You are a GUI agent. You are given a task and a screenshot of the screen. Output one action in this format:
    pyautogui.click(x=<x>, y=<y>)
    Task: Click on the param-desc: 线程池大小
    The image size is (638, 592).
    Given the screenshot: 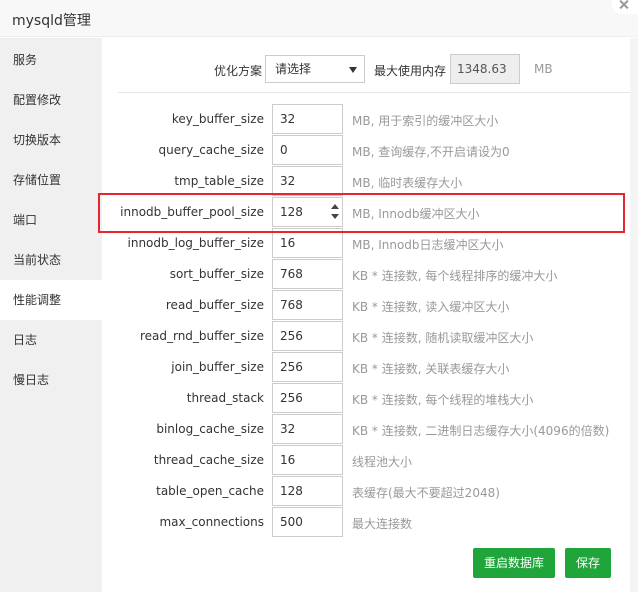 What is the action you would take?
    pyautogui.click(x=382, y=462)
    